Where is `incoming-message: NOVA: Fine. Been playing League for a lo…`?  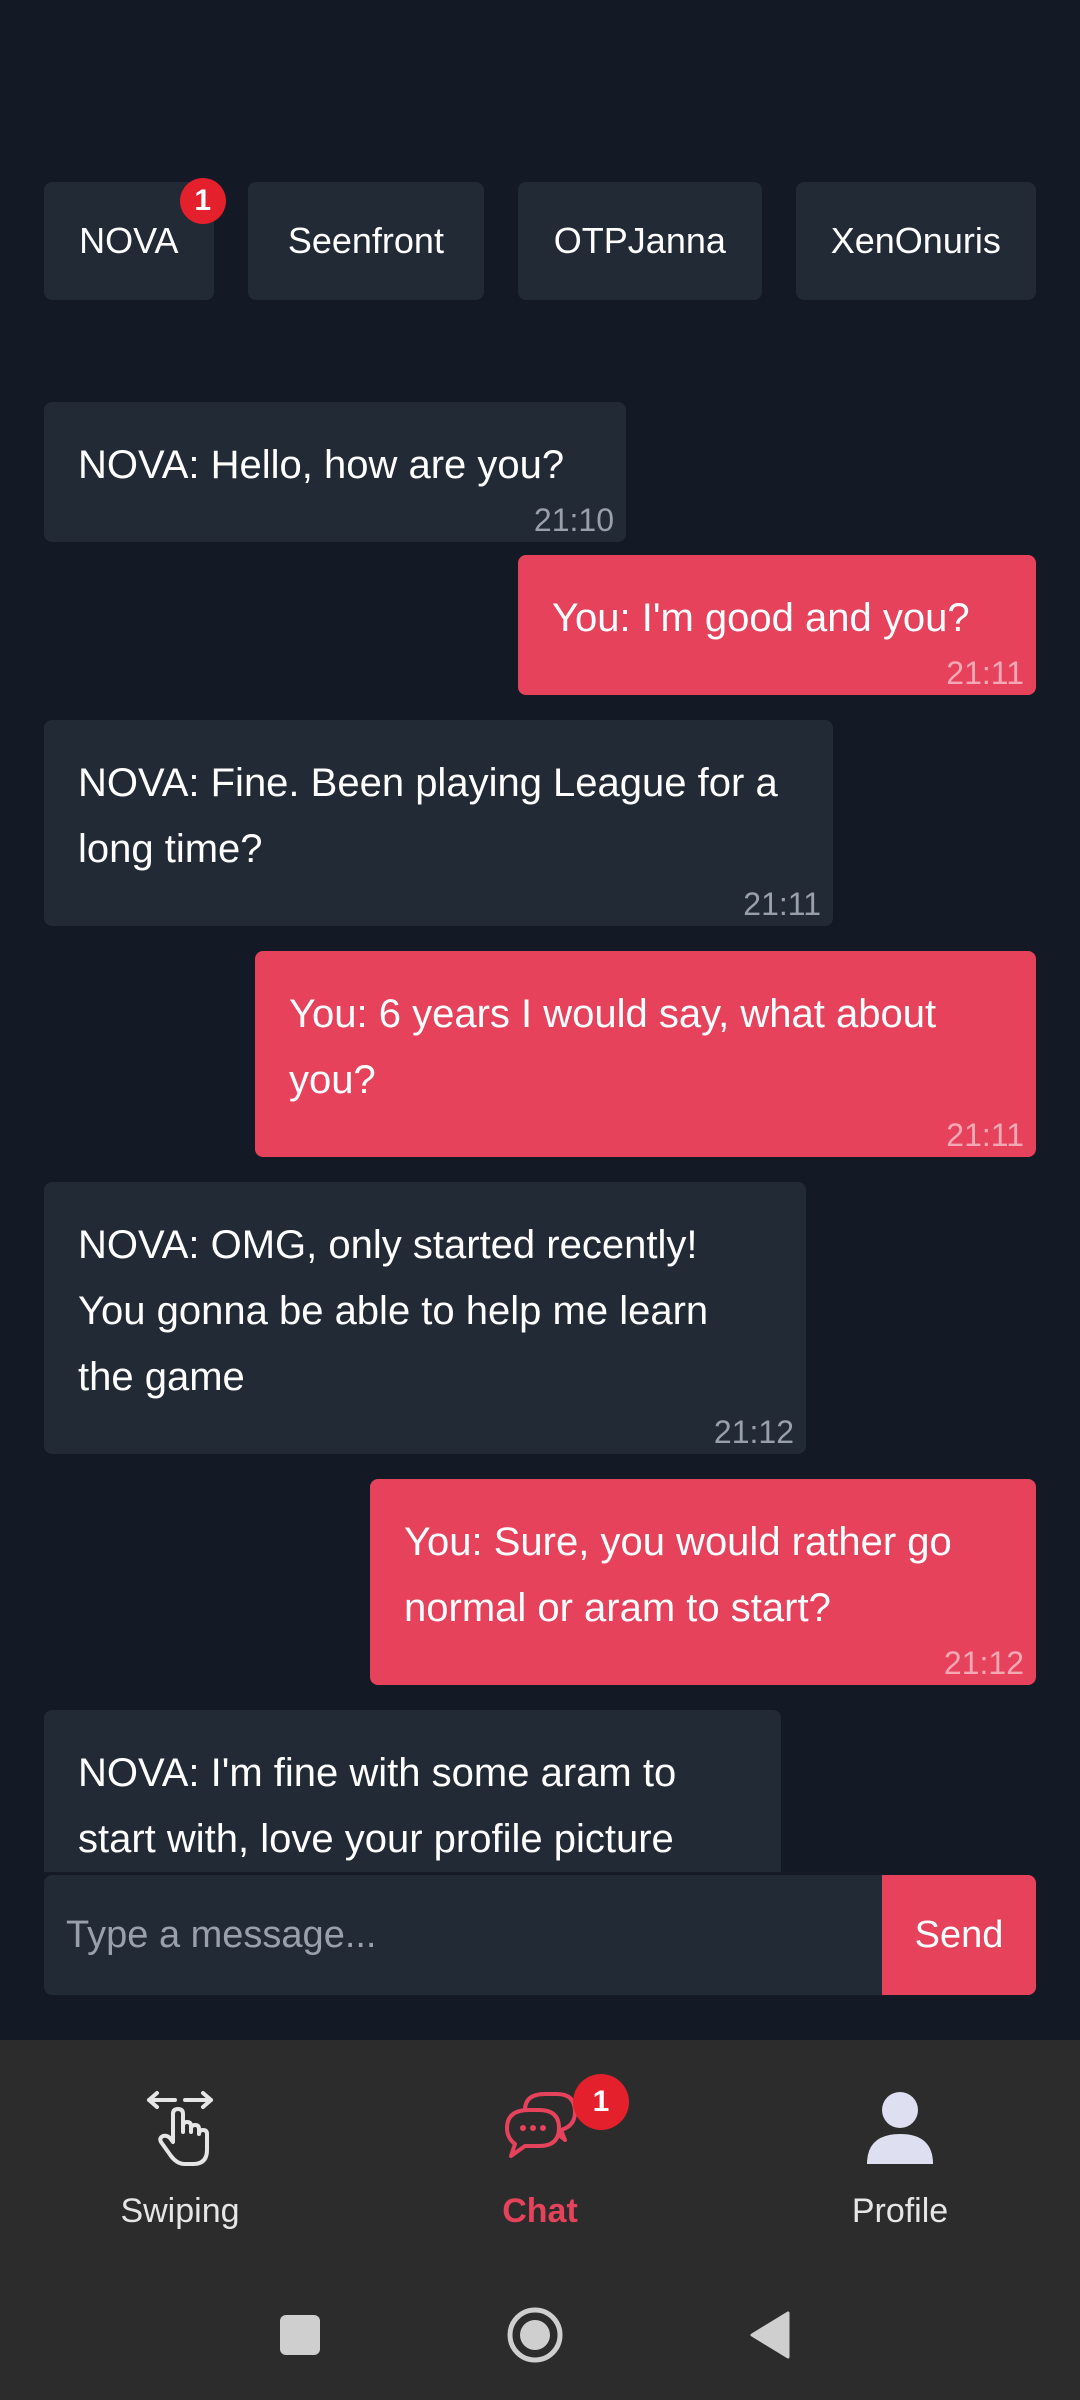 incoming-message: NOVA: Fine. Been playing League for a lo… is located at coordinates (438, 823).